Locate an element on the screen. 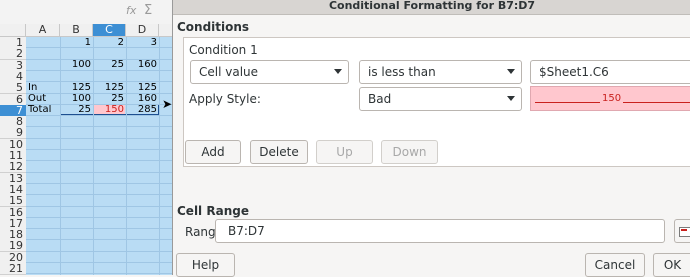 The width and height of the screenshot is (690, 277). function-wizard-icon: fx is located at coordinates (131, 10).